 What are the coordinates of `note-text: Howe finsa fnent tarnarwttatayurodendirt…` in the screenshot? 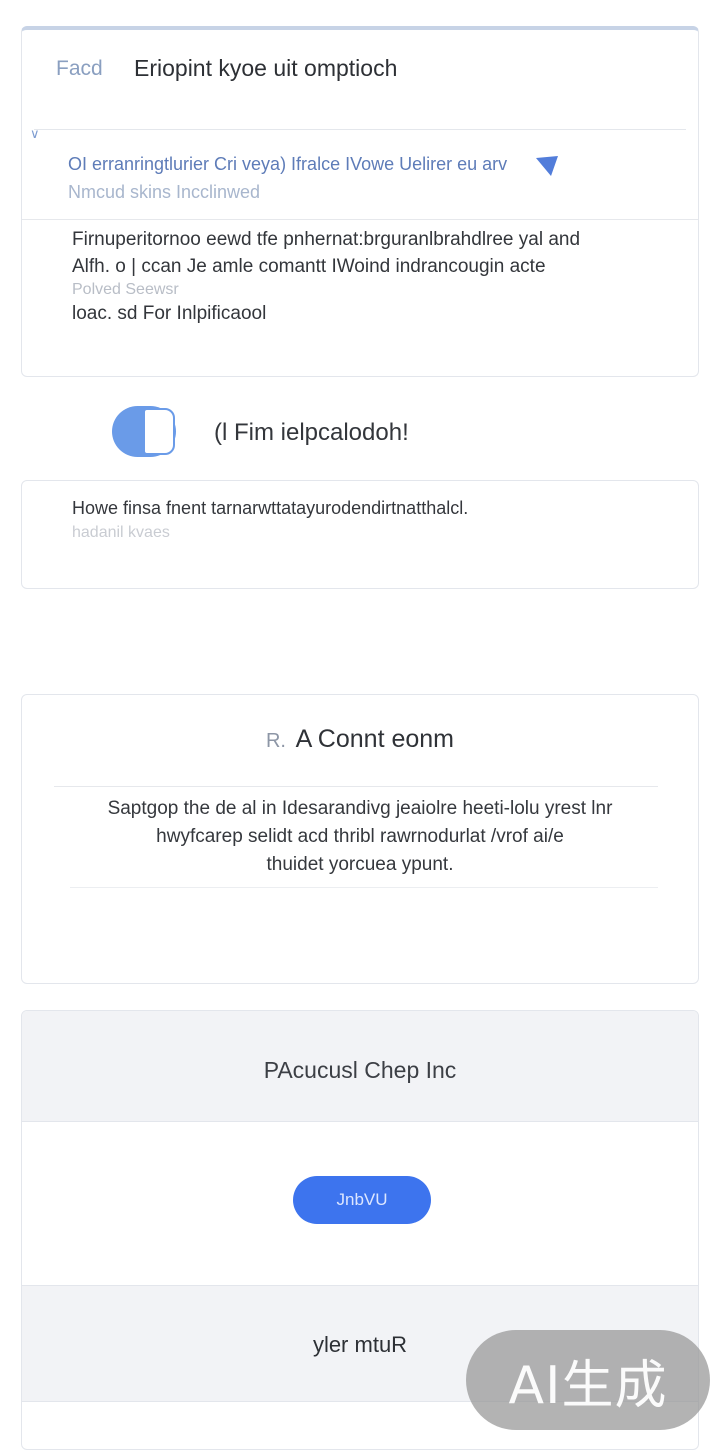 It's located at (270, 508).